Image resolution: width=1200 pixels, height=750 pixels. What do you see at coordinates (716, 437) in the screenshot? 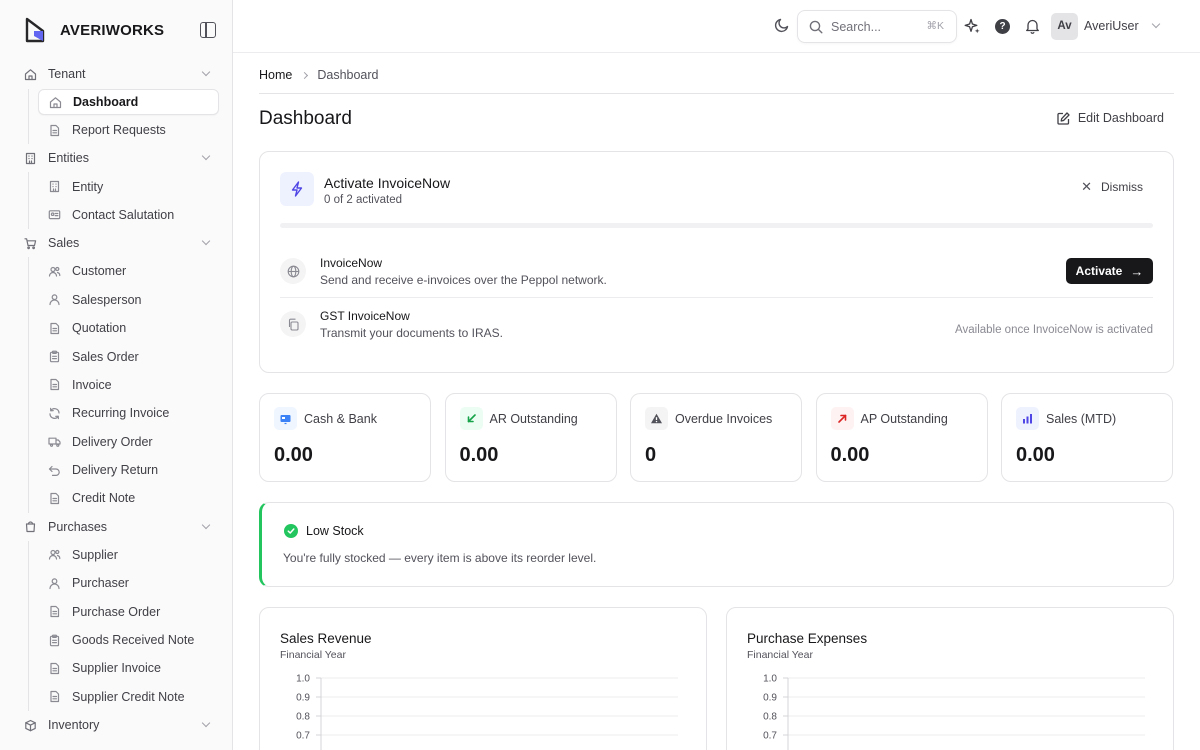
I see `stat-card-overdue-invoices: Overdue Invoices 0` at bounding box center [716, 437].